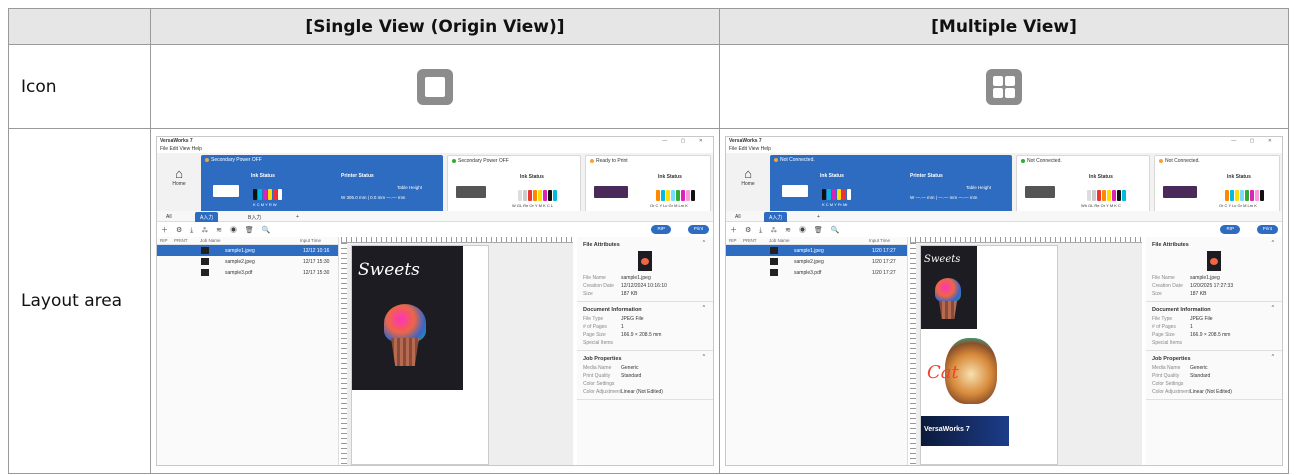 Image resolution: width=1296 pixels, height=475 pixels. Describe the element at coordinates (641, 335) in the screenshot. I see `attr-value: 166.9 × 208.5 mm` at that location.